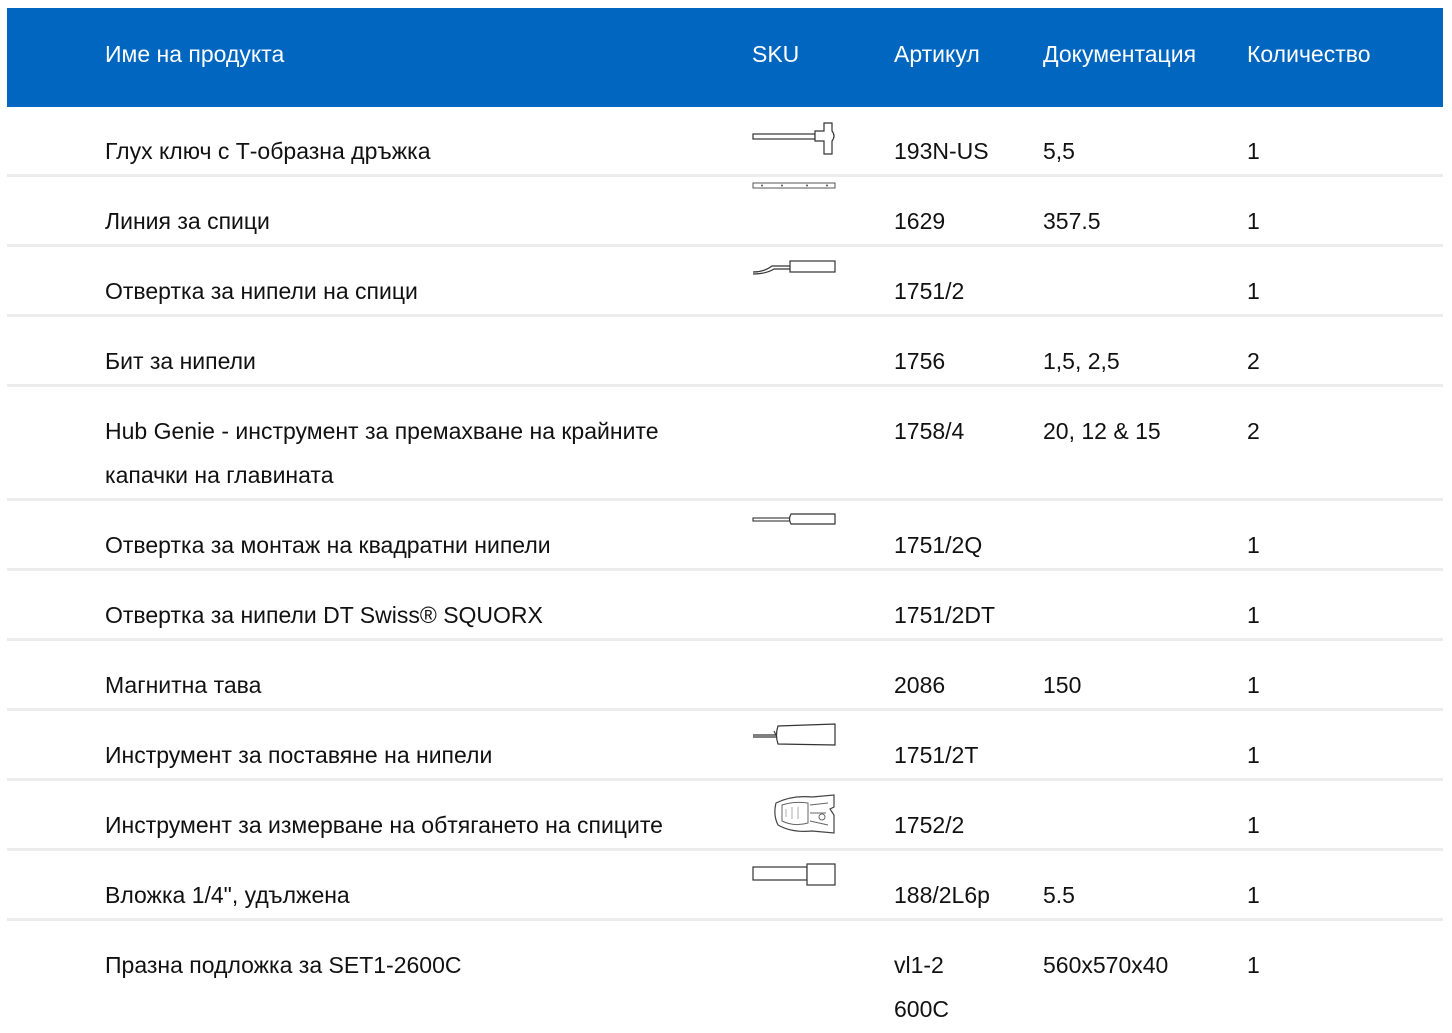  Describe the element at coordinates (795, 531) in the screenshot. I see `square-nipple-driver-icon` at that location.